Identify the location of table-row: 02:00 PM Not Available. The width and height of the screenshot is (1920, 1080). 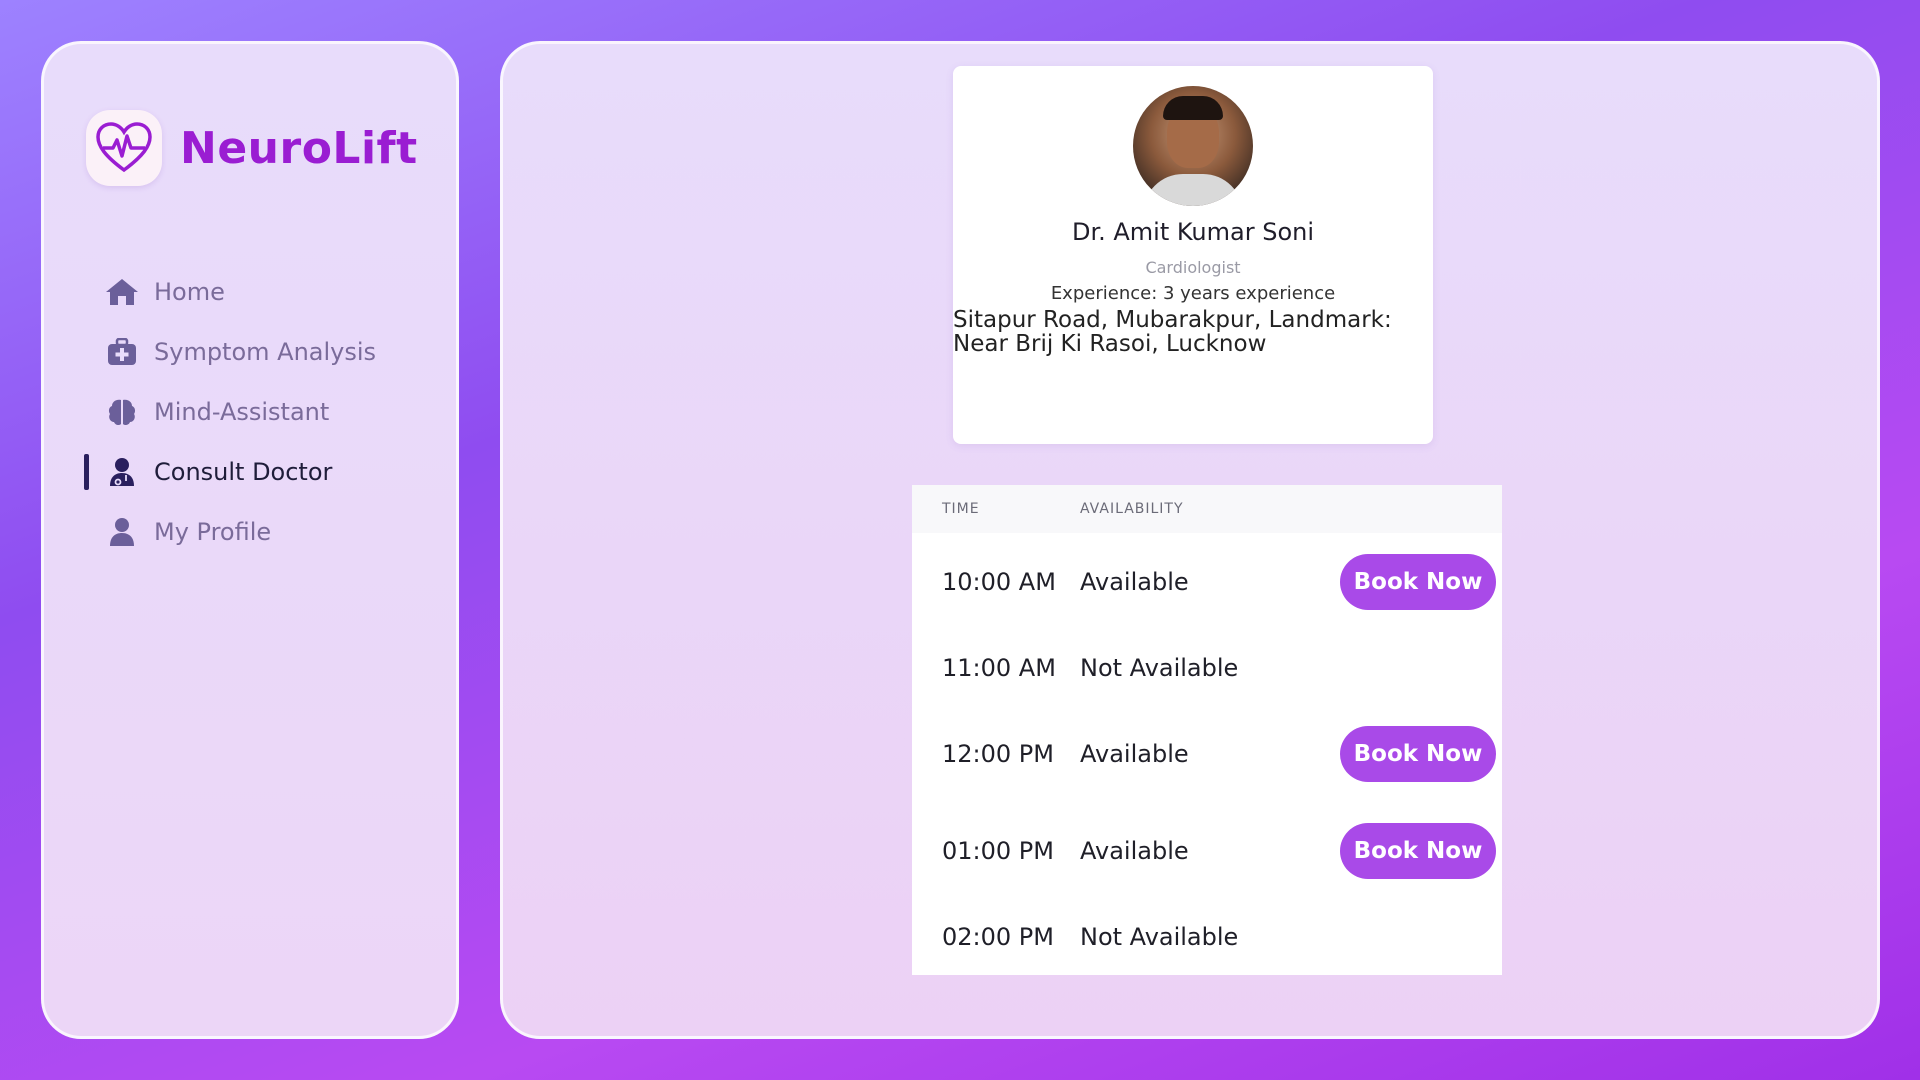
(1207, 937).